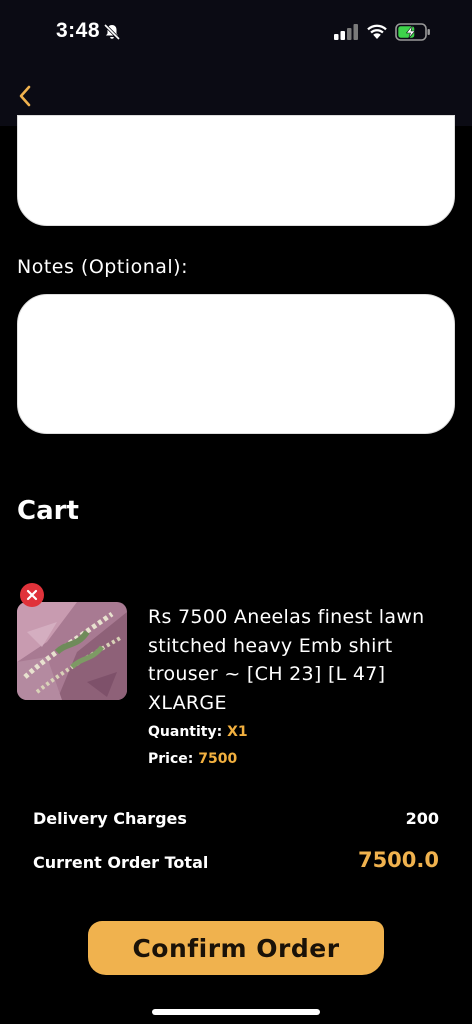 The height and width of the screenshot is (1024, 472). I want to click on notes-input, so click(236, 364).